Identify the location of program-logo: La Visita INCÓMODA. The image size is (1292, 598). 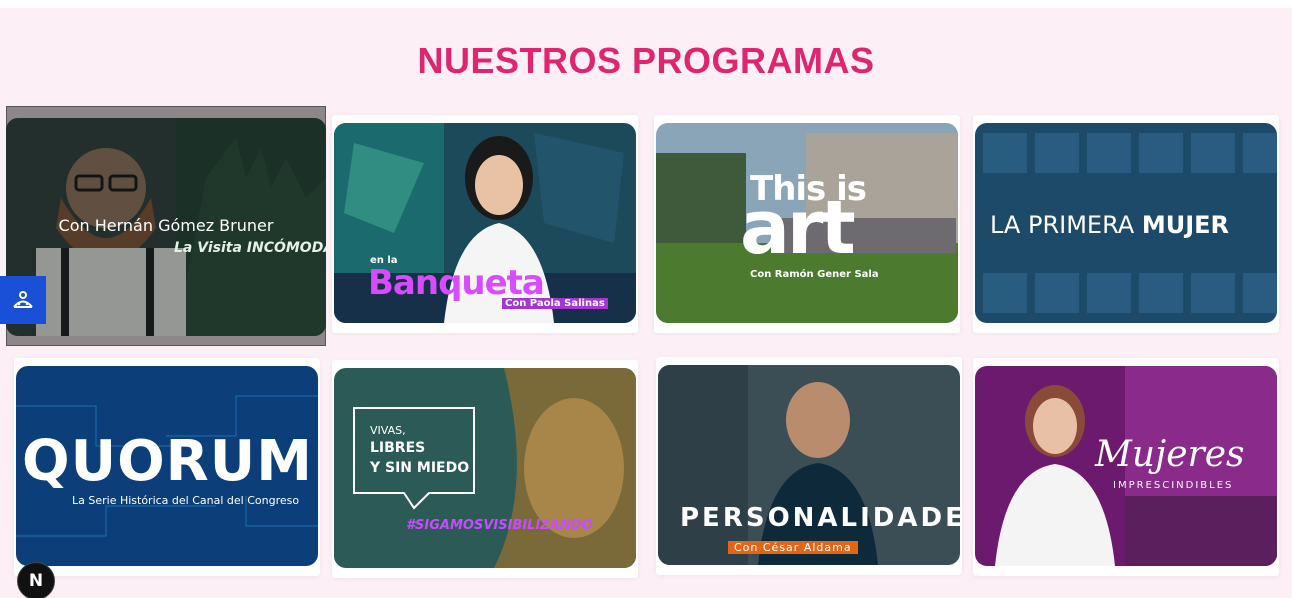
(250, 248).